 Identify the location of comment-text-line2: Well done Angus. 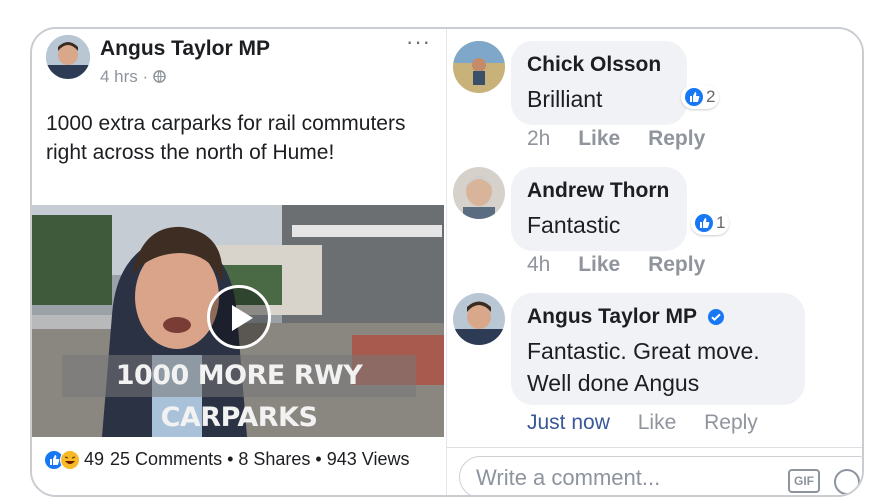
(613, 383).